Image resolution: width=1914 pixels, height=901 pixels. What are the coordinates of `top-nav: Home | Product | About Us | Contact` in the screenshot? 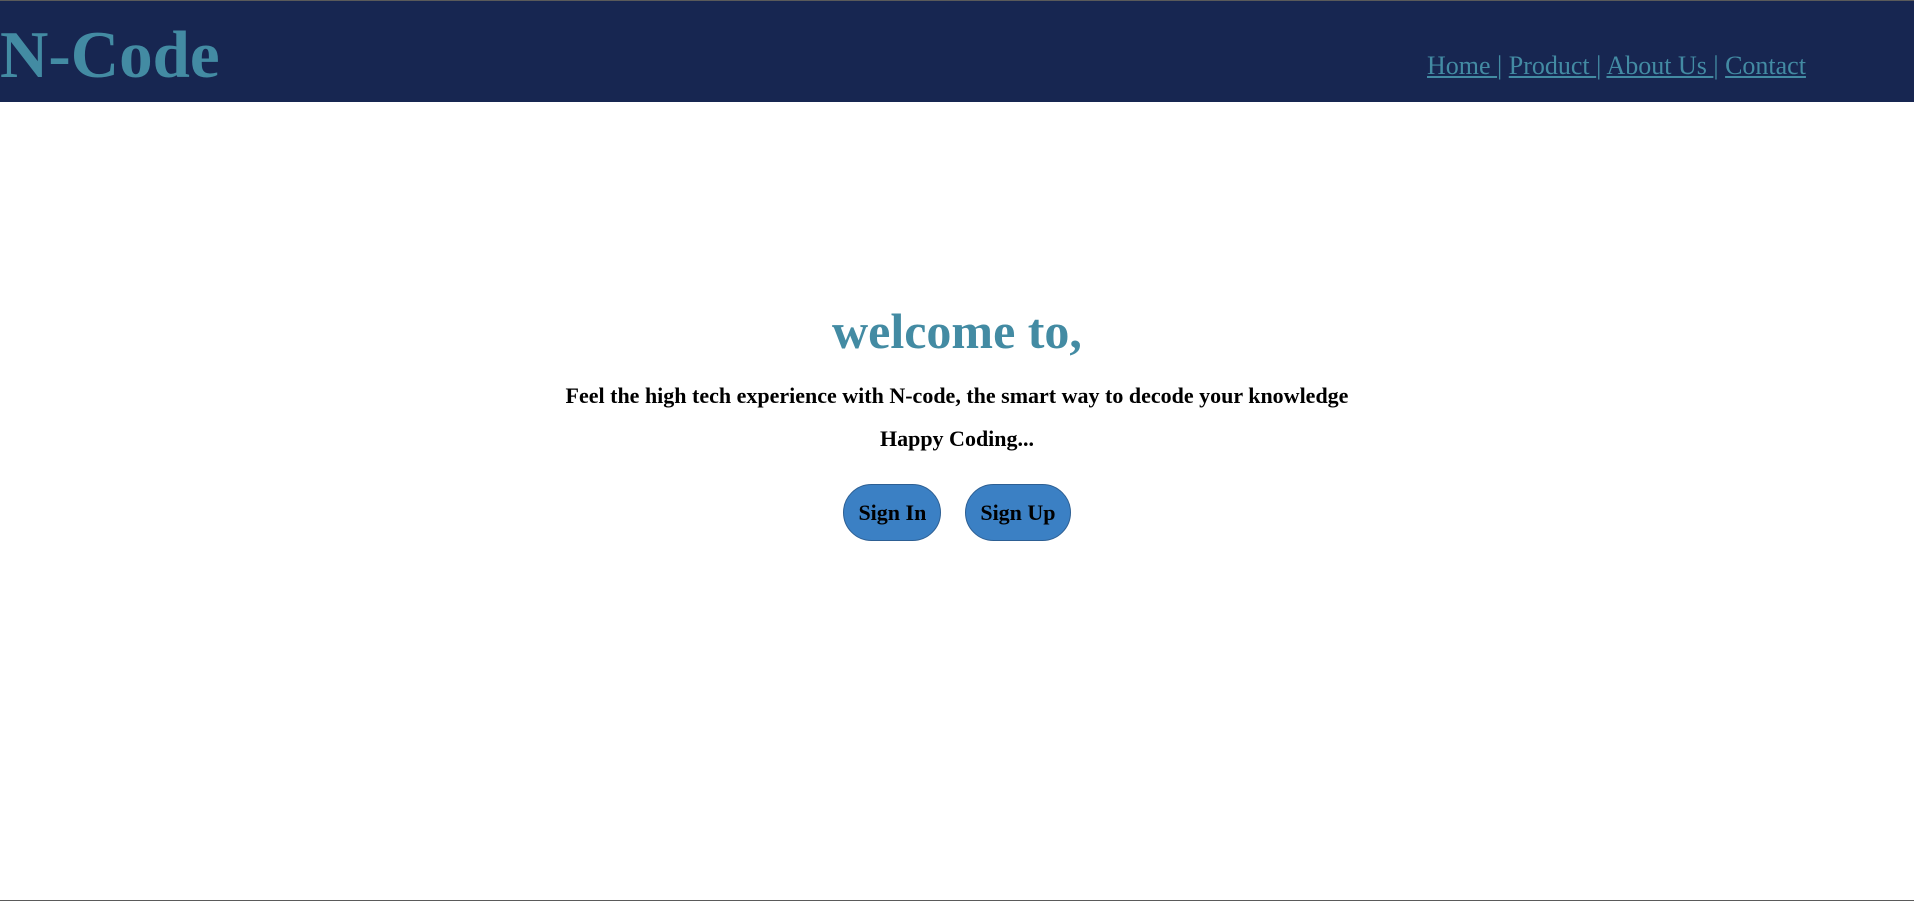 It's located at (1616, 66).